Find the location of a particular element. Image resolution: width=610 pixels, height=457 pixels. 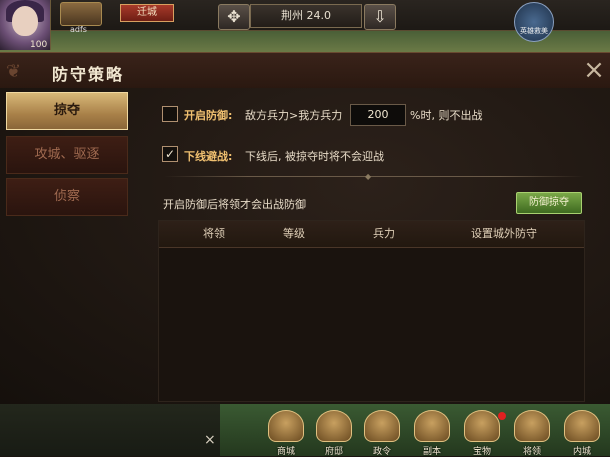

player-name: adfs is located at coordinates (78, 29).